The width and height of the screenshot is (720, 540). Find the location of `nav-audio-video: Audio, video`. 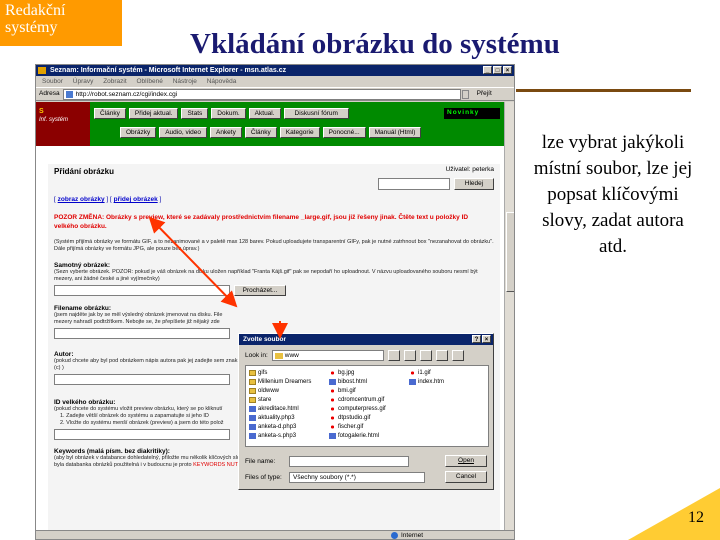

nav-audio-video: Audio, video is located at coordinates (183, 132).